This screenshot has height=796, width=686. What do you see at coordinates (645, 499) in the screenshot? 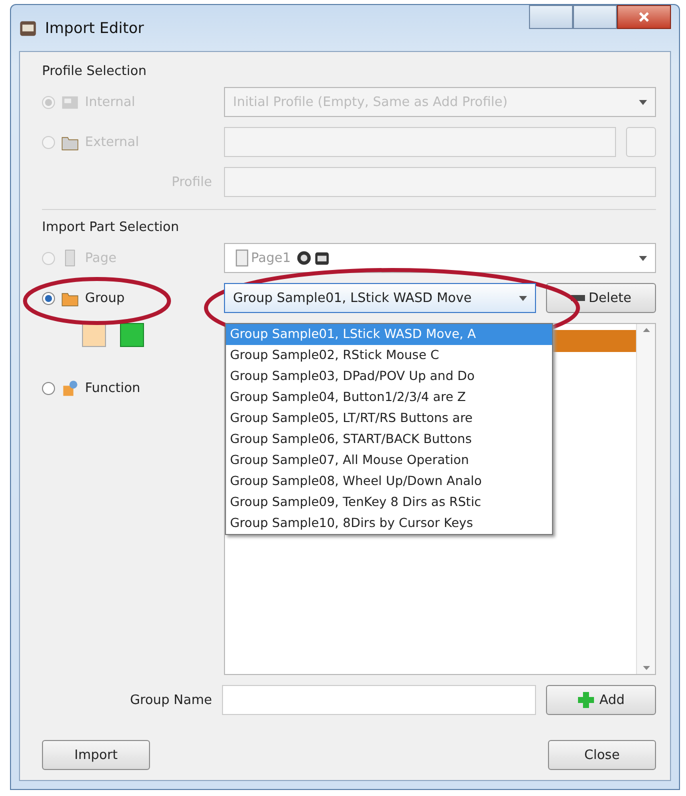
I see `scrollbar` at bounding box center [645, 499].